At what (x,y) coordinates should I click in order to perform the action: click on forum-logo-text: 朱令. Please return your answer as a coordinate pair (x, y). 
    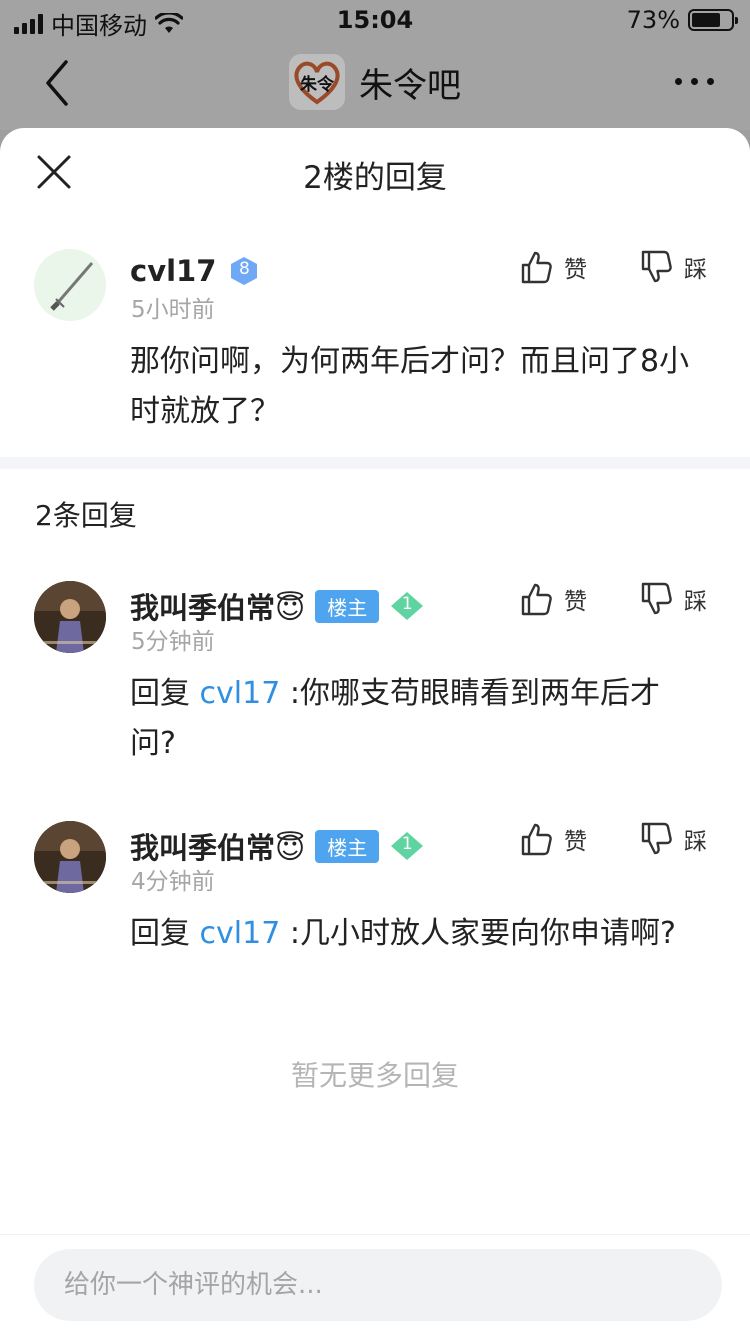
    Looking at the image, I should click on (317, 84).